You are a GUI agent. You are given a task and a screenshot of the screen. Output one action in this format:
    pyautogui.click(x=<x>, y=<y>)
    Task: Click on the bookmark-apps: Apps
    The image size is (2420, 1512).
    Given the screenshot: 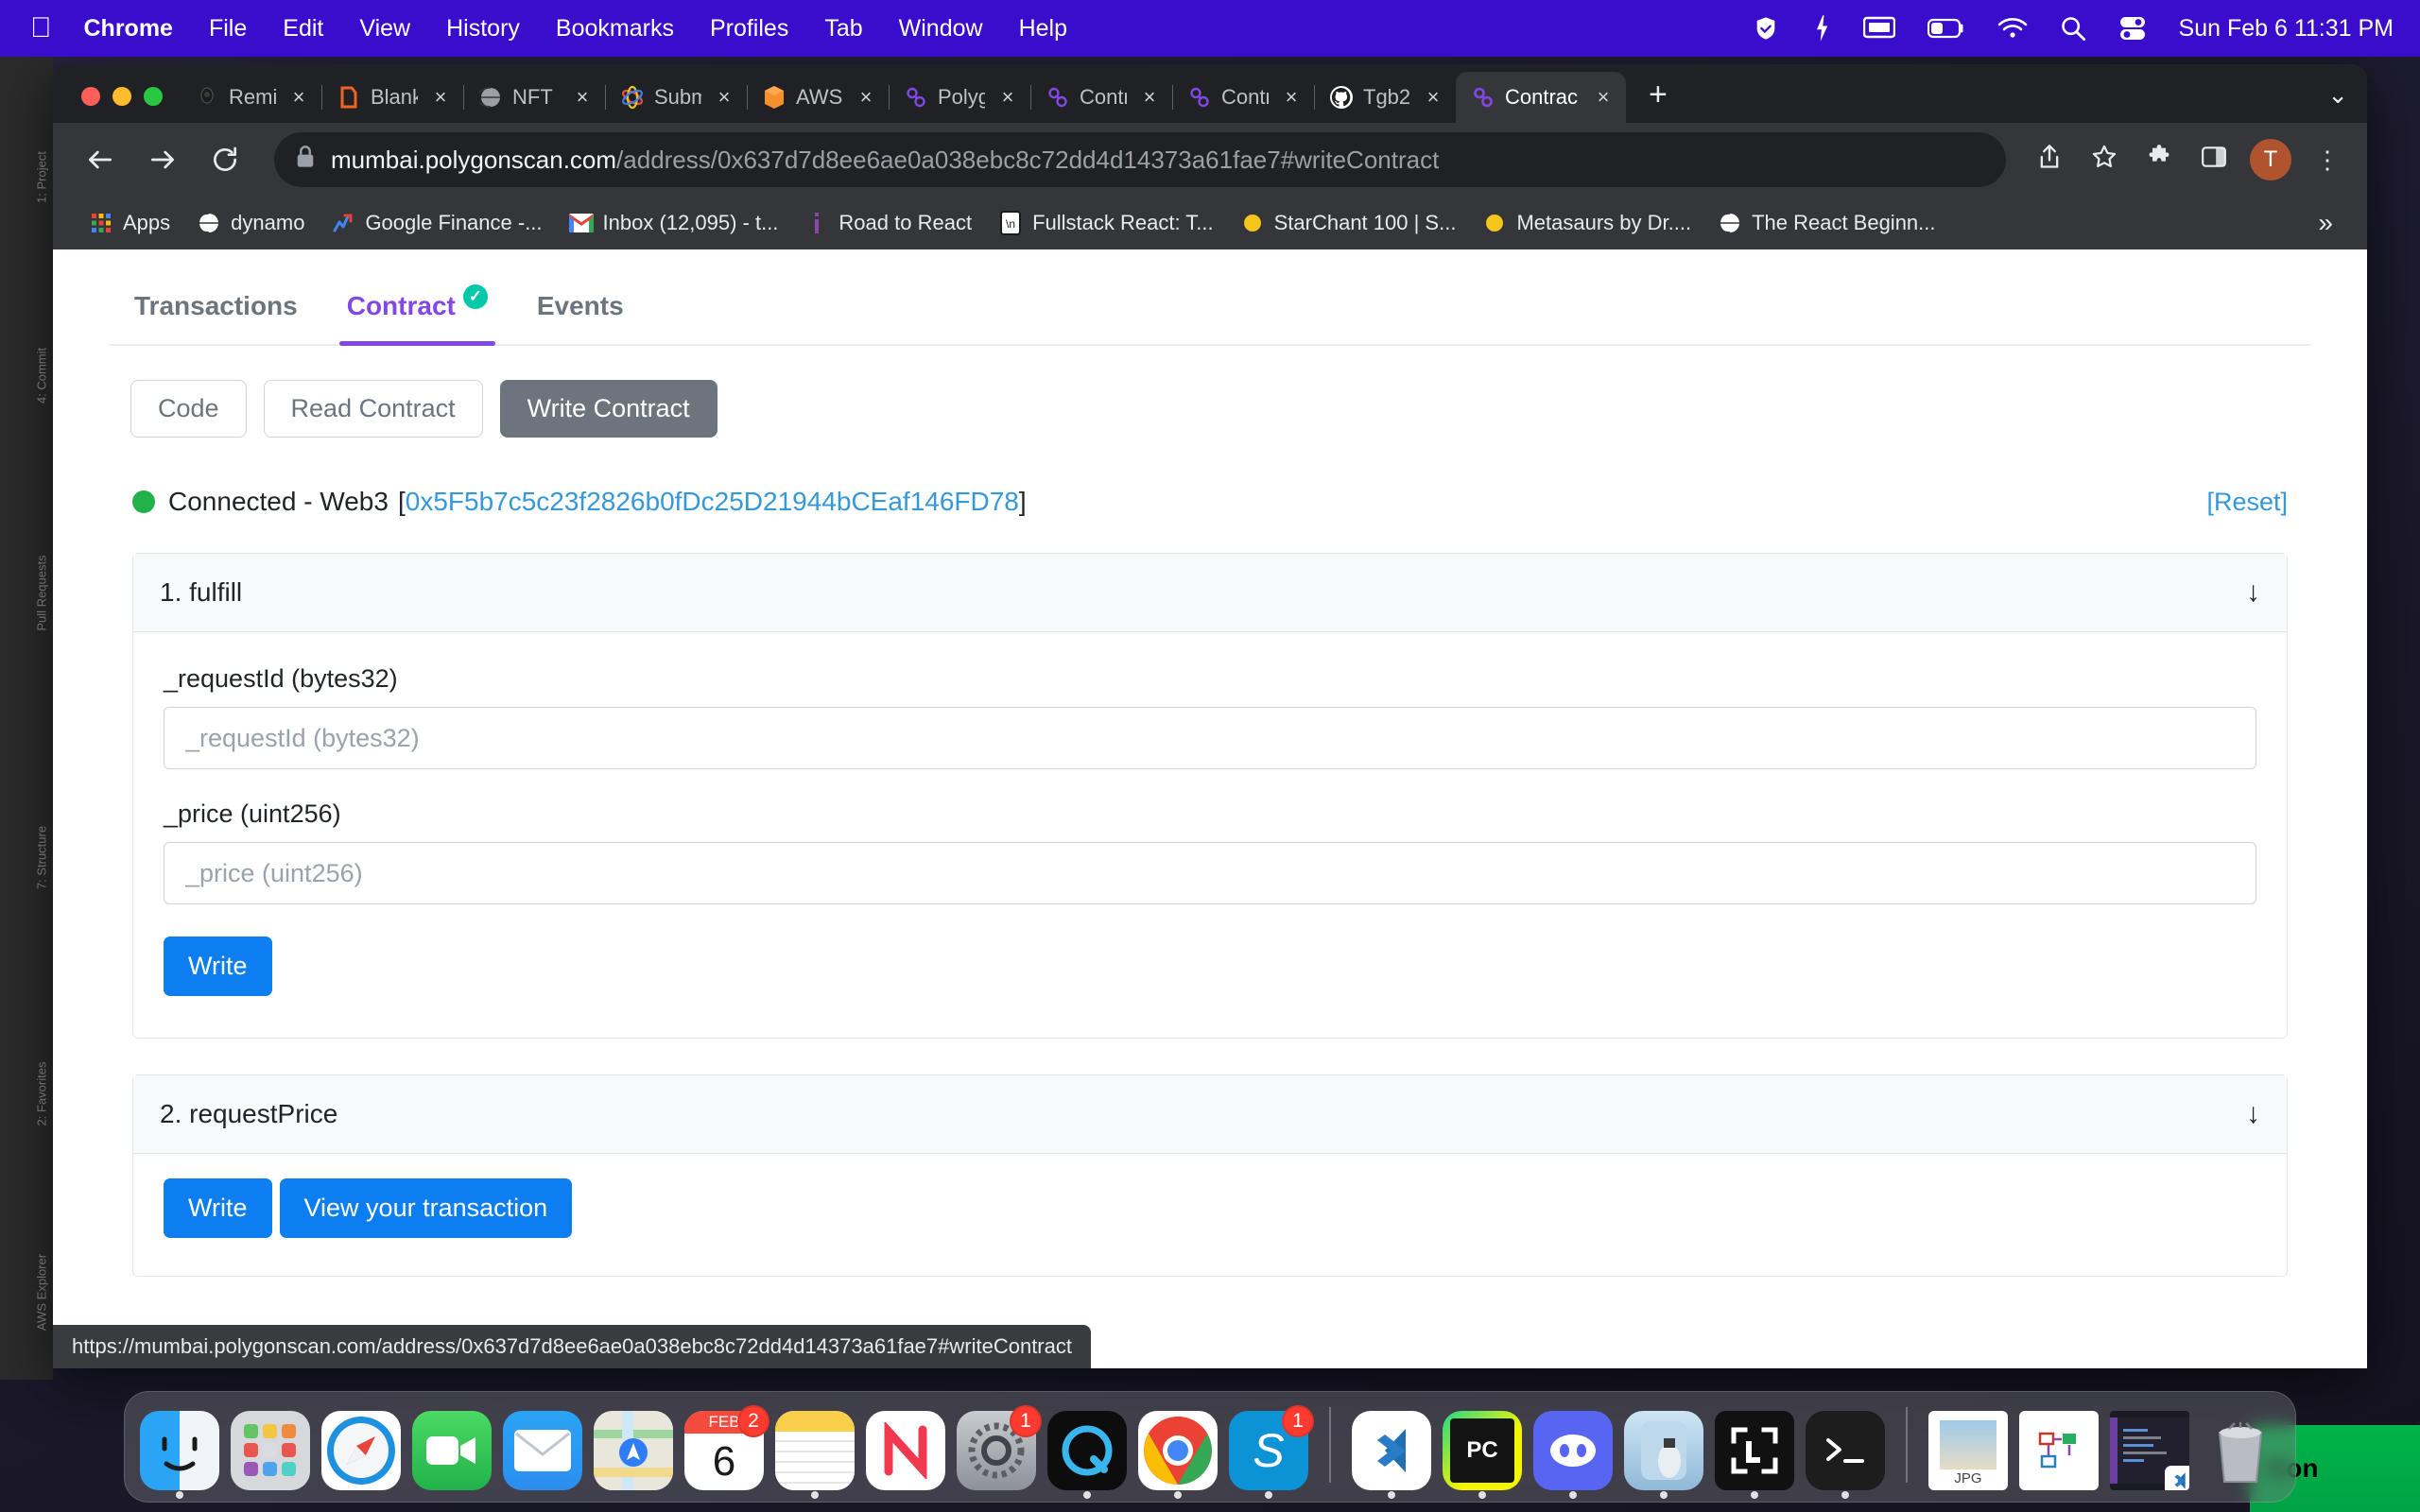 What is the action you would take?
    pyautogui.click(x=130, y=223)
    